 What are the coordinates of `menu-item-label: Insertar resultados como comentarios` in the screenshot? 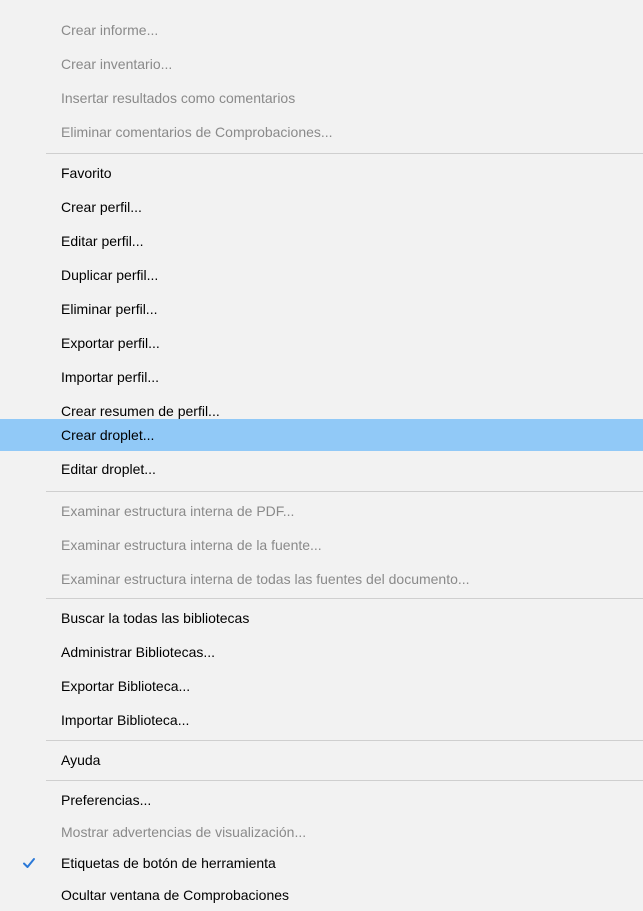 It's located at (178, 98).